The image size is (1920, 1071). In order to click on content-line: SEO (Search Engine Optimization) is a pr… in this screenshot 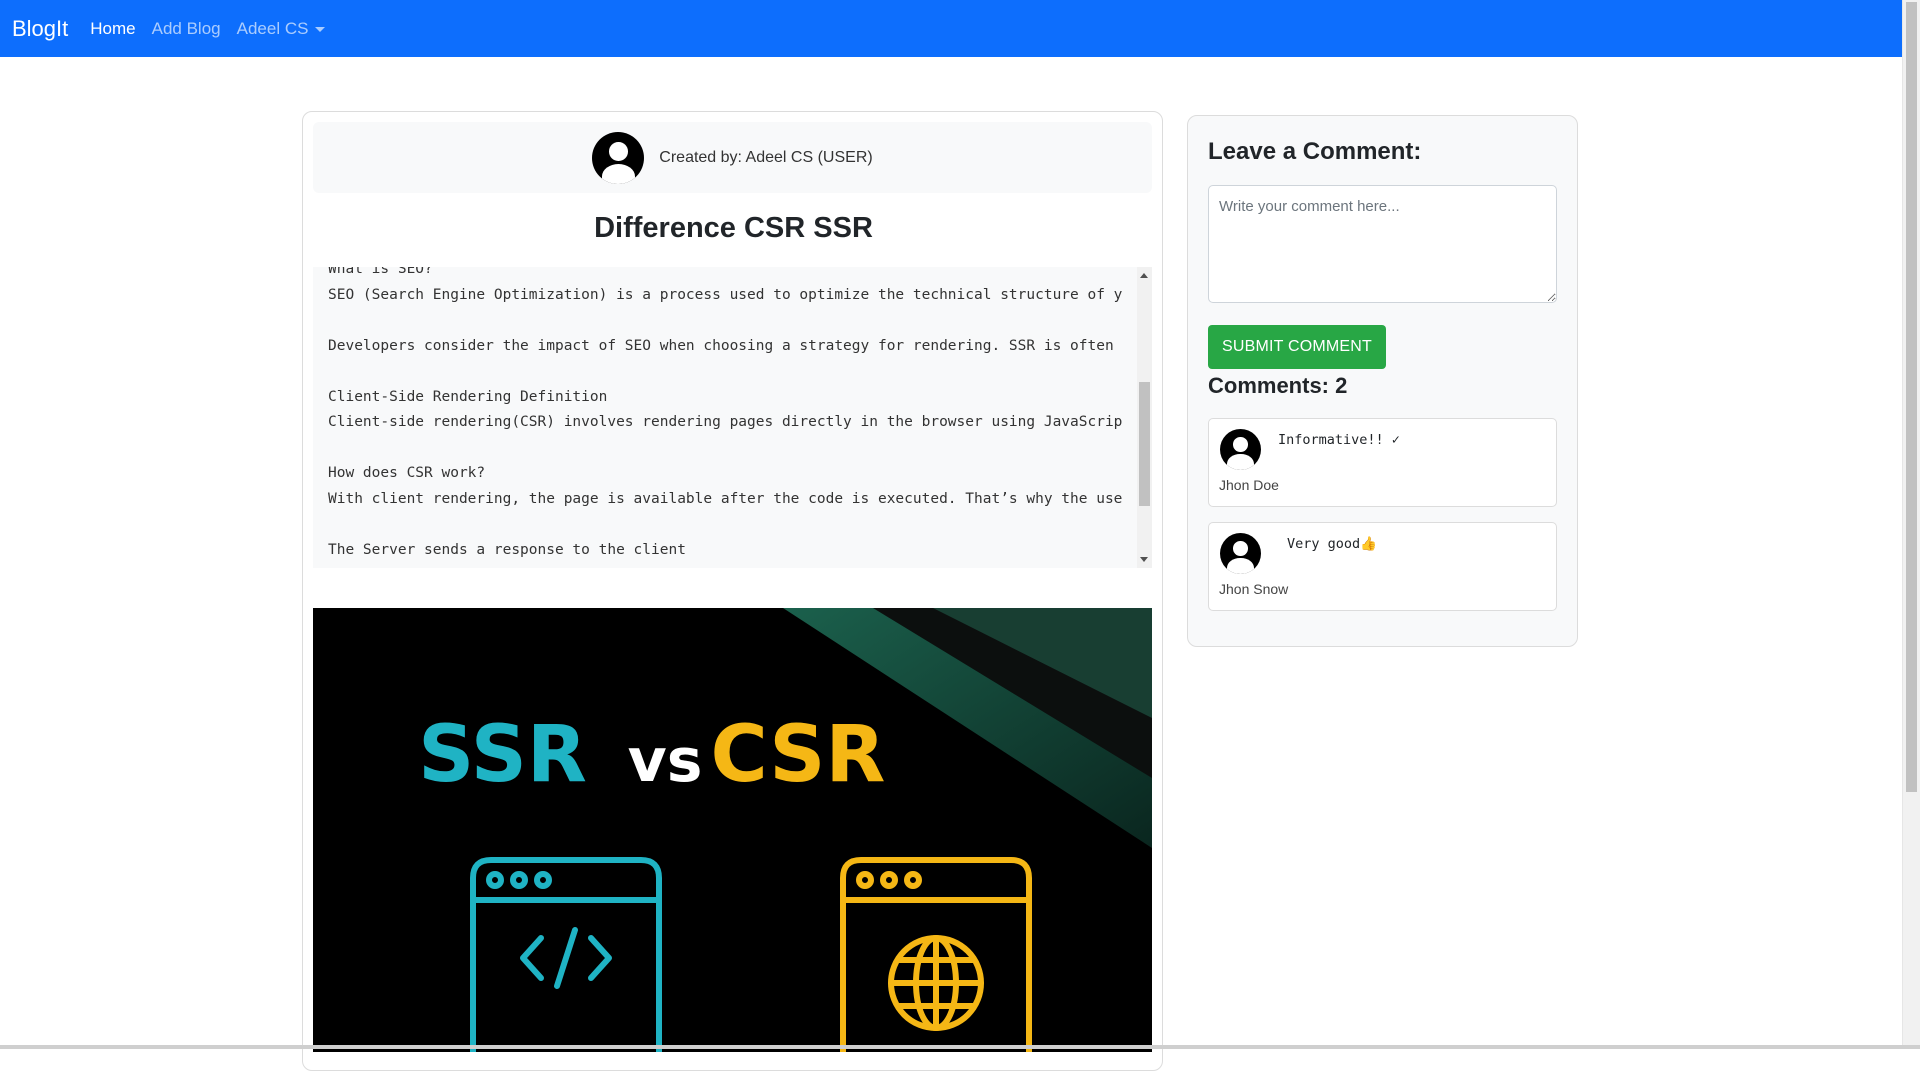, I will do `click(725, 294)`.